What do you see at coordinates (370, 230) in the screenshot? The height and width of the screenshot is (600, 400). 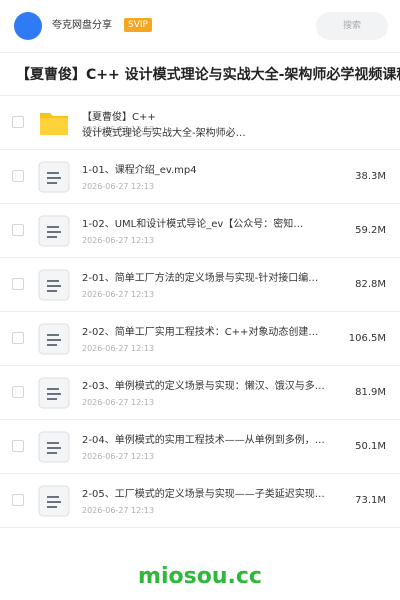 I see `file-size: 59.2M` at bounding box center [370, 230].